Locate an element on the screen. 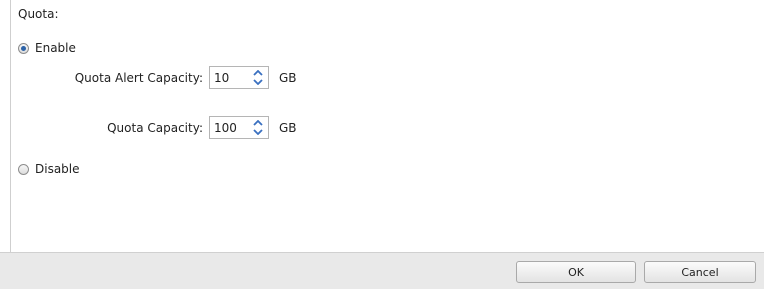 Image resolution: width=764 pixels, height=289 pixels. enable-radio is located at coordinates (23, 48).